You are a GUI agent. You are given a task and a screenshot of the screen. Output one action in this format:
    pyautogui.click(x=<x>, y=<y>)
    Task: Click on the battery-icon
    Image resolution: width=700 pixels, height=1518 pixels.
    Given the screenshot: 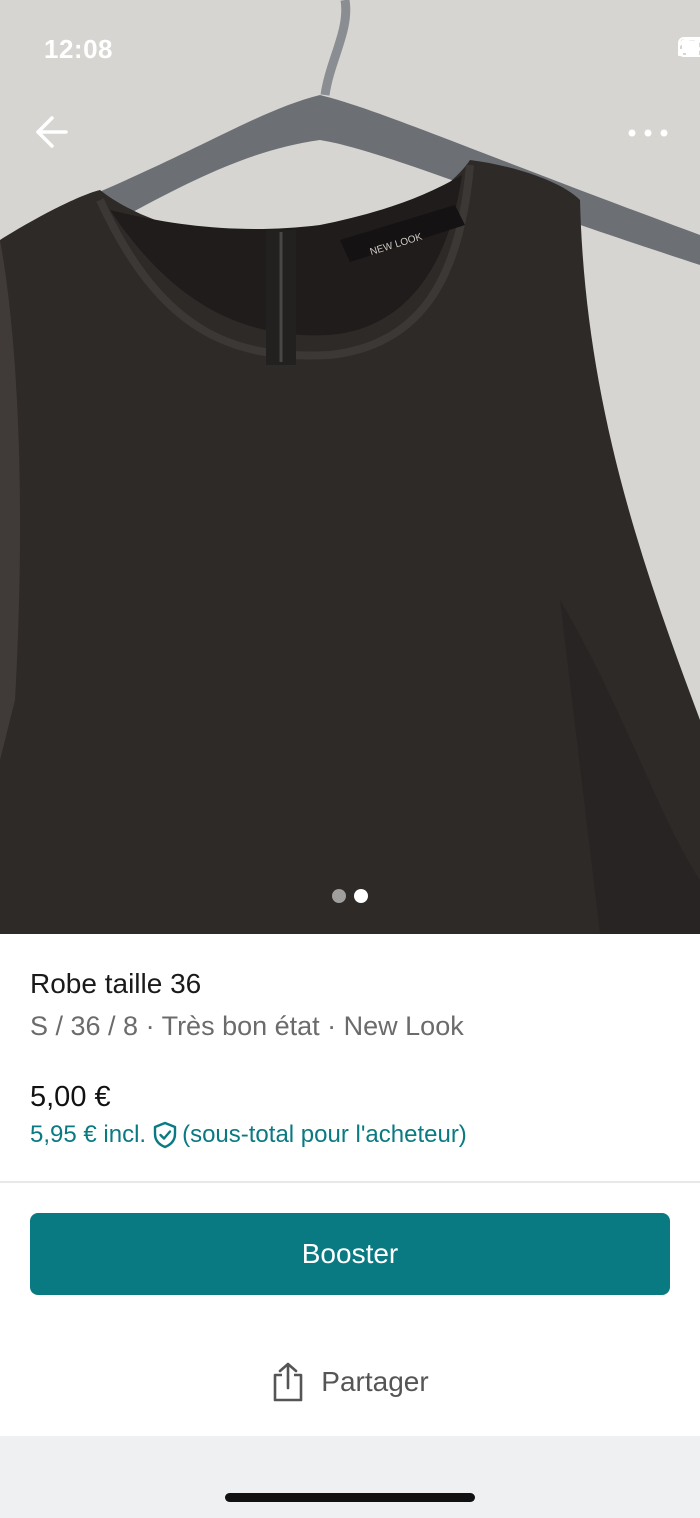 What is the action you would take?
    pyautogui.click(x=689, y=47)
    